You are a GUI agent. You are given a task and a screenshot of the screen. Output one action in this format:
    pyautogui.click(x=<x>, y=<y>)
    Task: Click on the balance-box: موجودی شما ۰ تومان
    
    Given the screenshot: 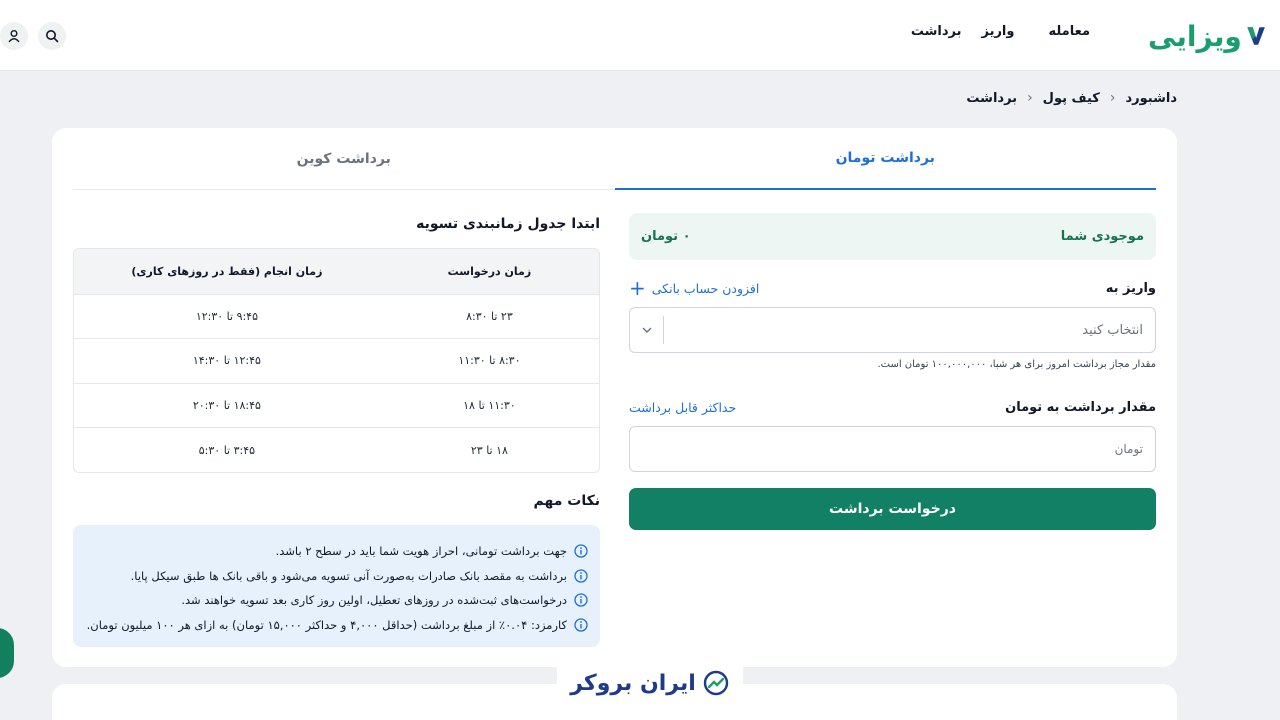 What is the action you would take?
    pyautogui.click(x=892, y=236)
    